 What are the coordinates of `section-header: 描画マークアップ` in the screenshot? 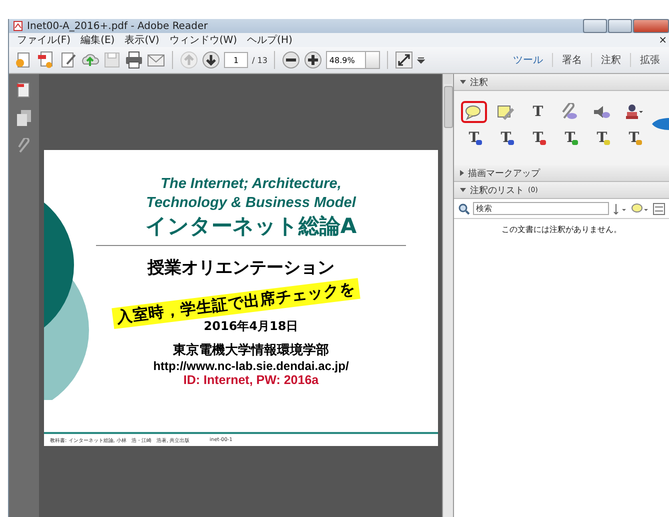 It's located at (561, 173).